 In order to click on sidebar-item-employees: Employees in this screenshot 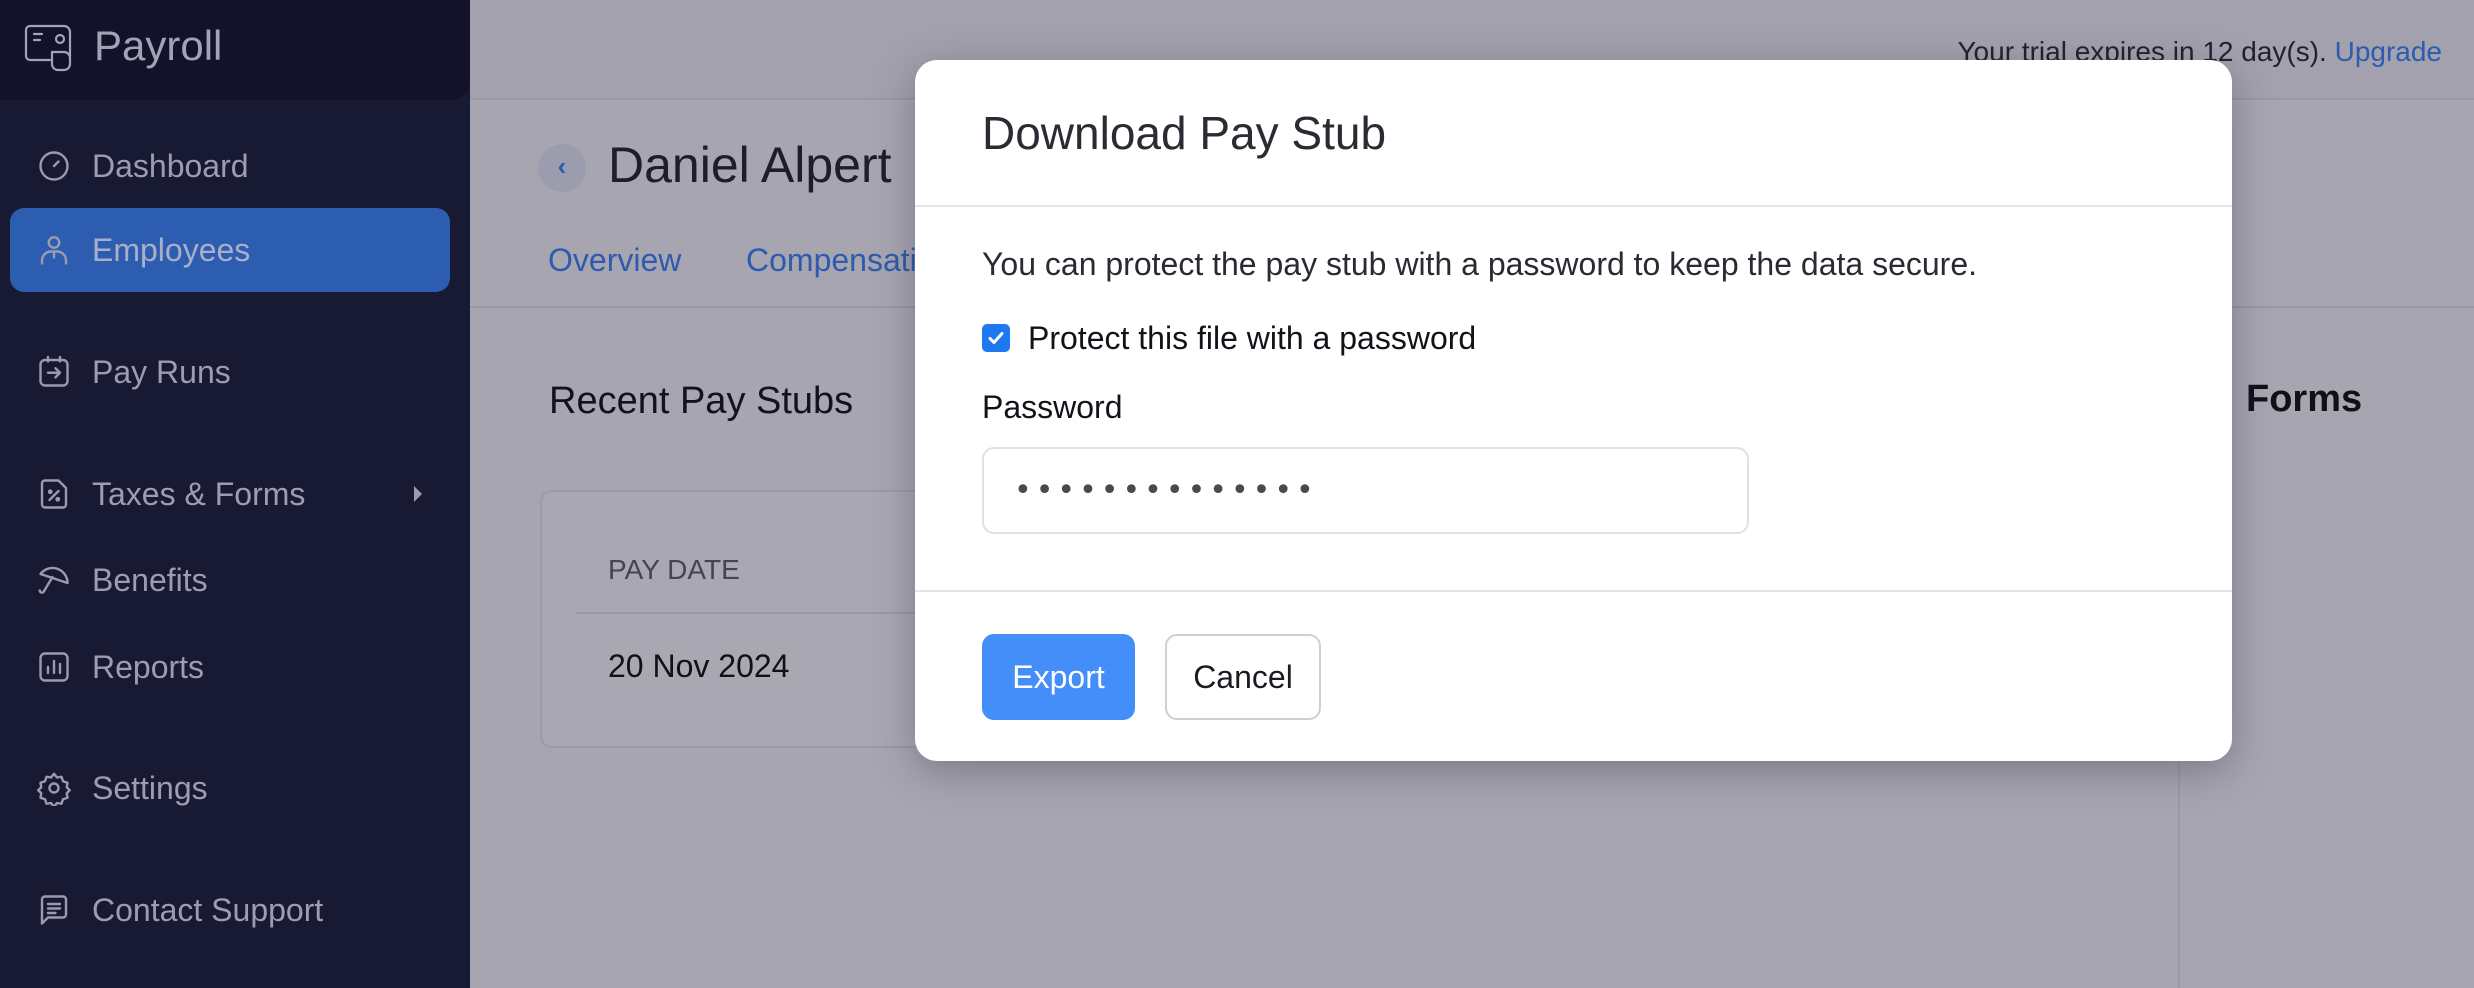, I will do `click(230, 250)`.